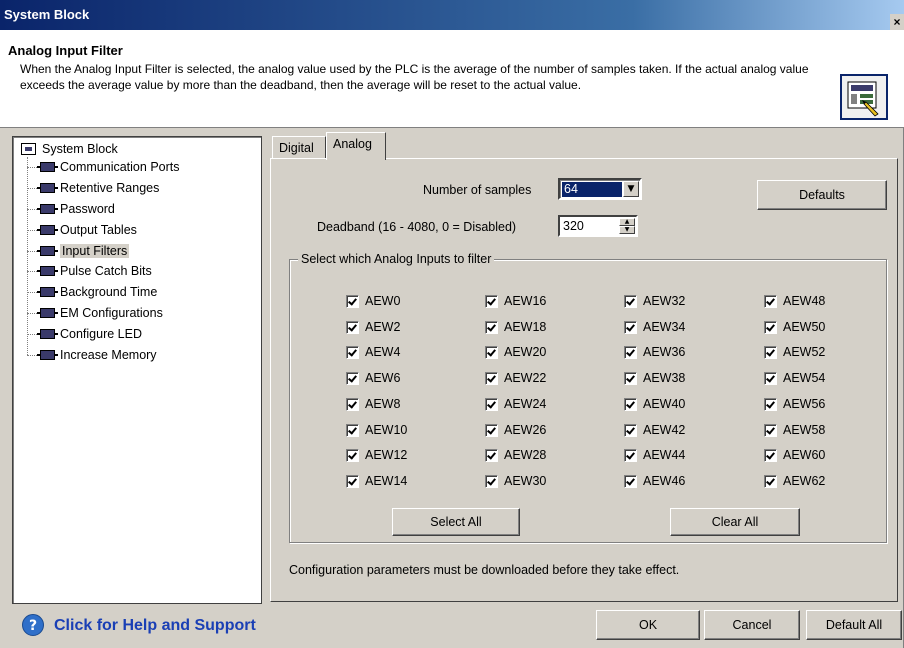 The image size is (904, 648). I want to click on tree-item-password: Password, so click(71, 209).